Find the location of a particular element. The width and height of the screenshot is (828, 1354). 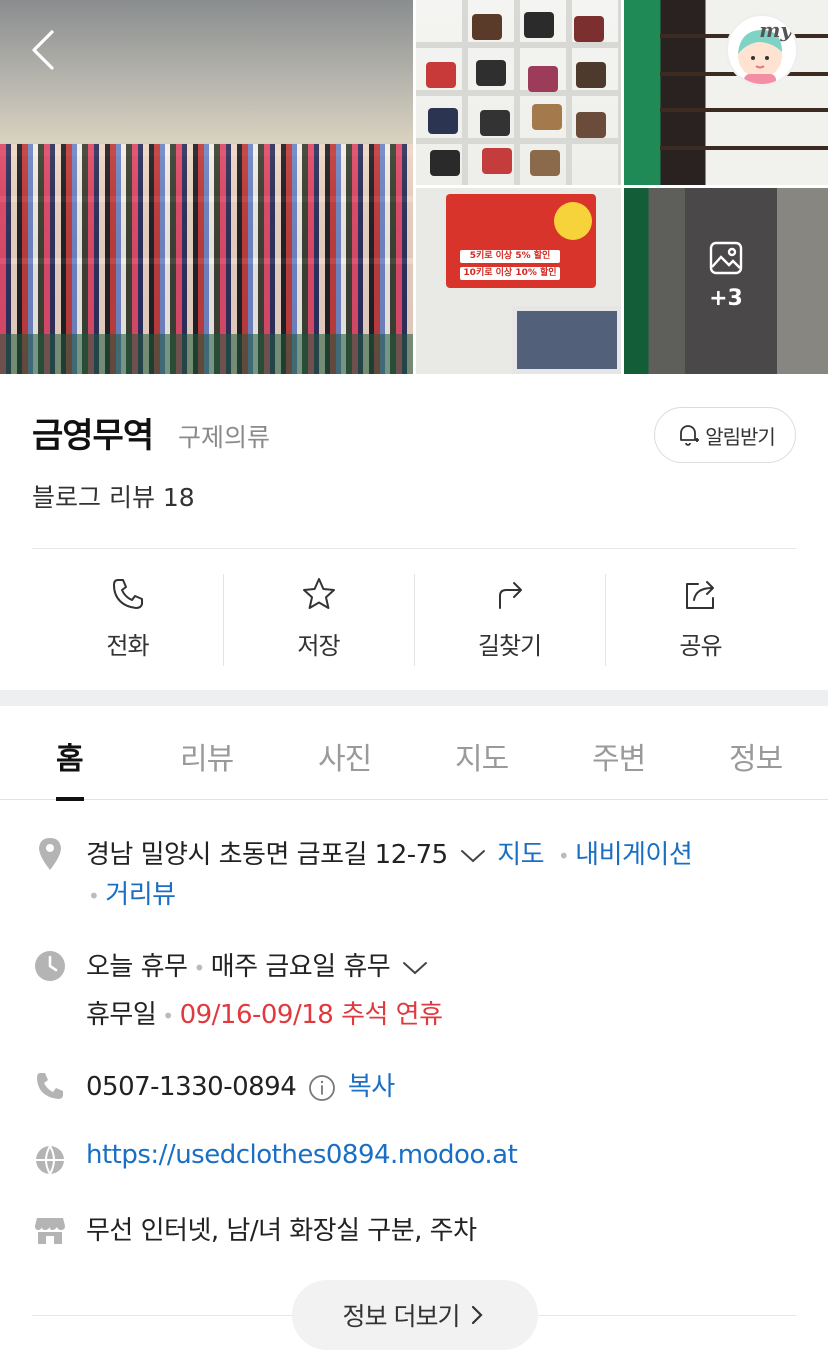

navigation-link: 내비게이션 is located at coordinates (634, 855).